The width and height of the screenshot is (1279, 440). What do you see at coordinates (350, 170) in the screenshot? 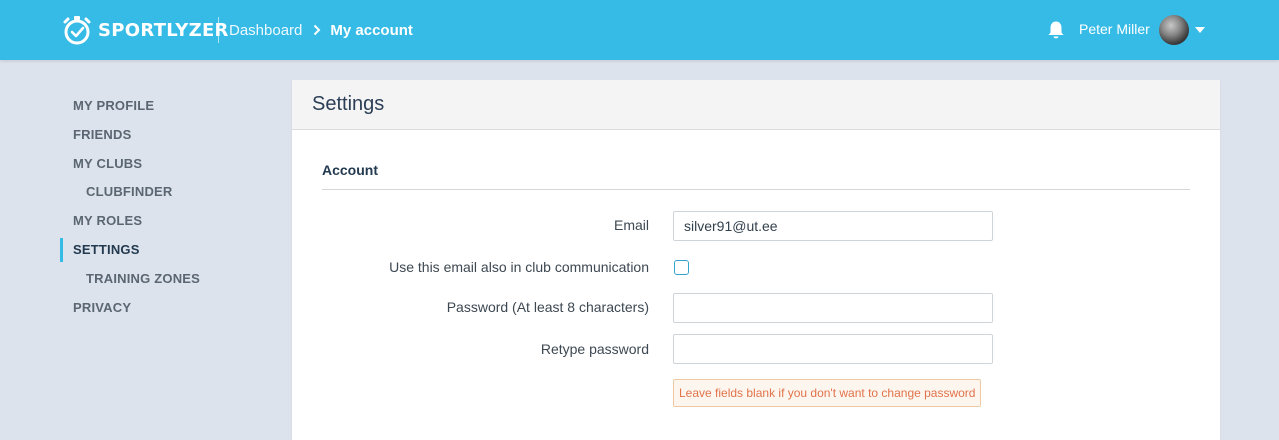
I see `section-title-account: Account` at bounding box center [350, 170].